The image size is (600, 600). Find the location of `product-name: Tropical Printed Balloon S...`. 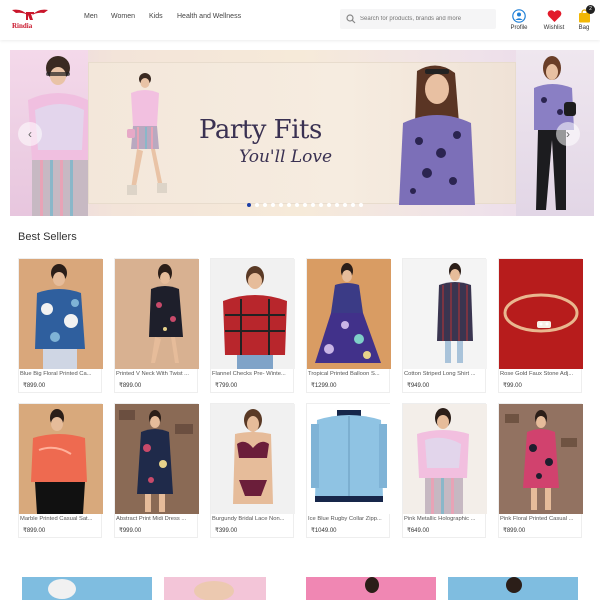

product-name: Tropical Printed Balloon S... is located at coordinates (349, 374).